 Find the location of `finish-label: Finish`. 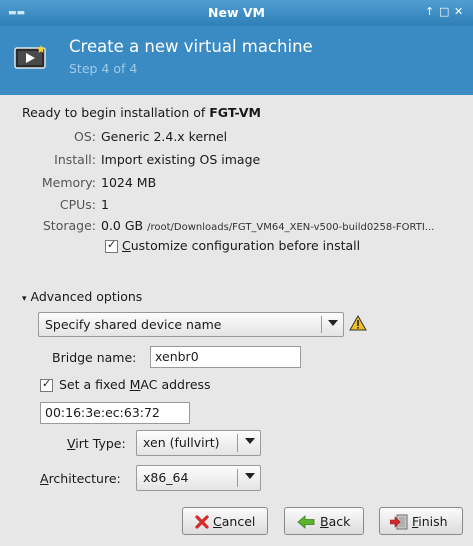

finish-label: Finish is located at coordinates (430, 521).